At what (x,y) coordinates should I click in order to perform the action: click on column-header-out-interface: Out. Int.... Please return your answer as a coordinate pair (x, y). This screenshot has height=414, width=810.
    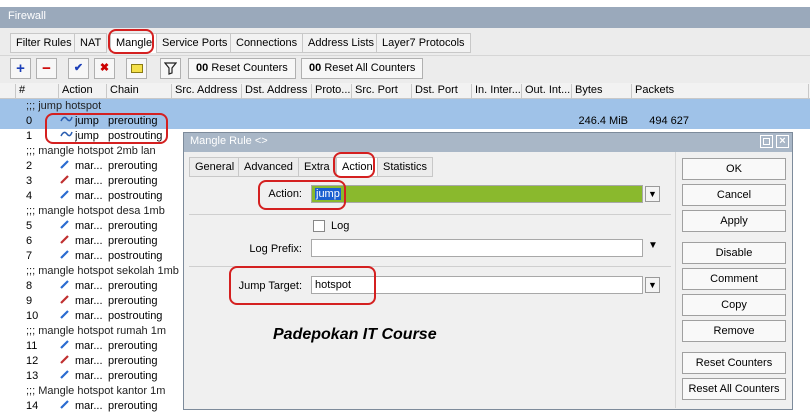
    Looking at the image, I should click on (546, 91).